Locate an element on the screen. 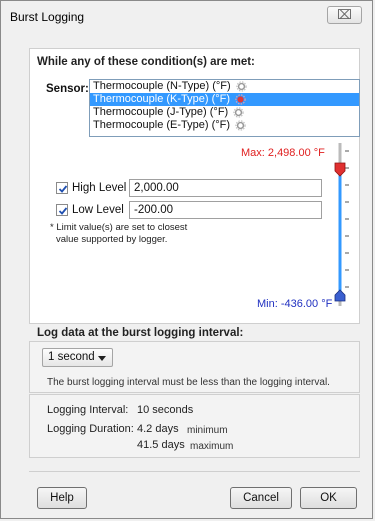 Image resolution: width=375 pixels, height=521 pixels. limit-note-line: * Limit value(s) are set to closest is located at coordinates (119, 227).